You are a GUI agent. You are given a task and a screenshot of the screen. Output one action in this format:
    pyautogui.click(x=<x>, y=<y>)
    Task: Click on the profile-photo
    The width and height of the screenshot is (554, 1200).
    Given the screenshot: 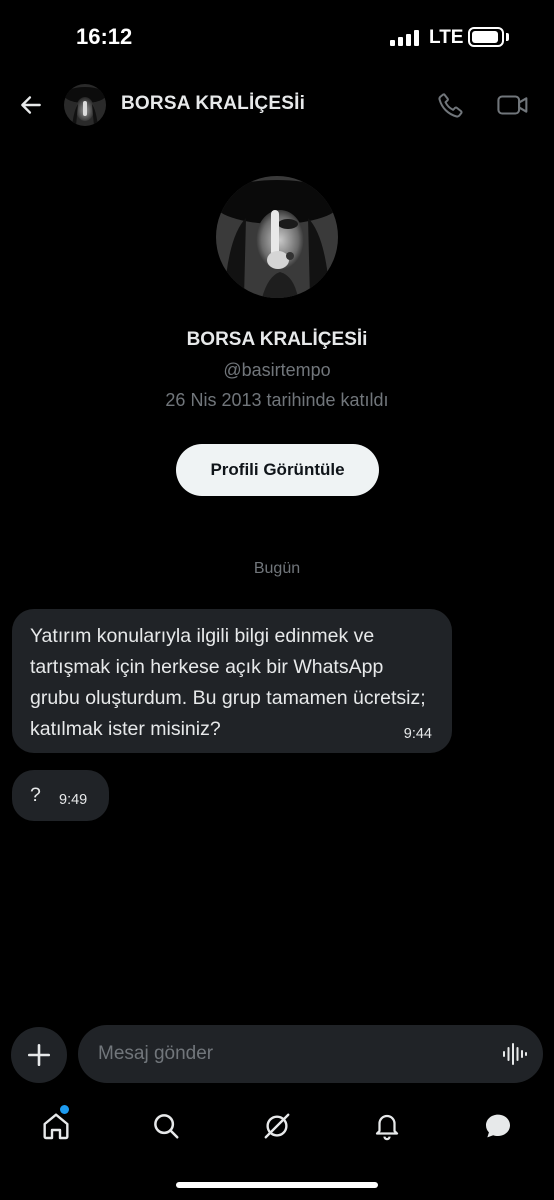 What is the action you would take?
    pyautogui.click(x=277, y=237)
    